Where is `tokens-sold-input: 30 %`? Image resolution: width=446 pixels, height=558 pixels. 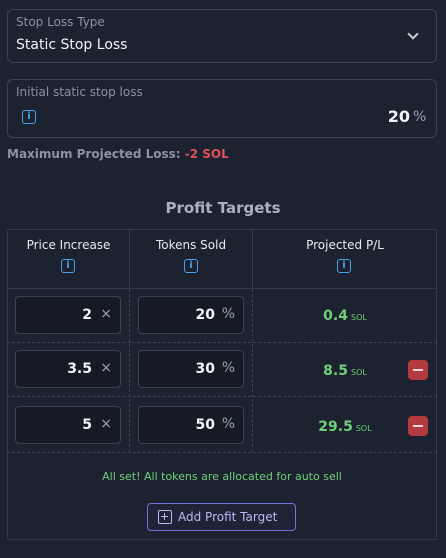 tokens-sold-input: 30 % is located at coordinates (191, 369).